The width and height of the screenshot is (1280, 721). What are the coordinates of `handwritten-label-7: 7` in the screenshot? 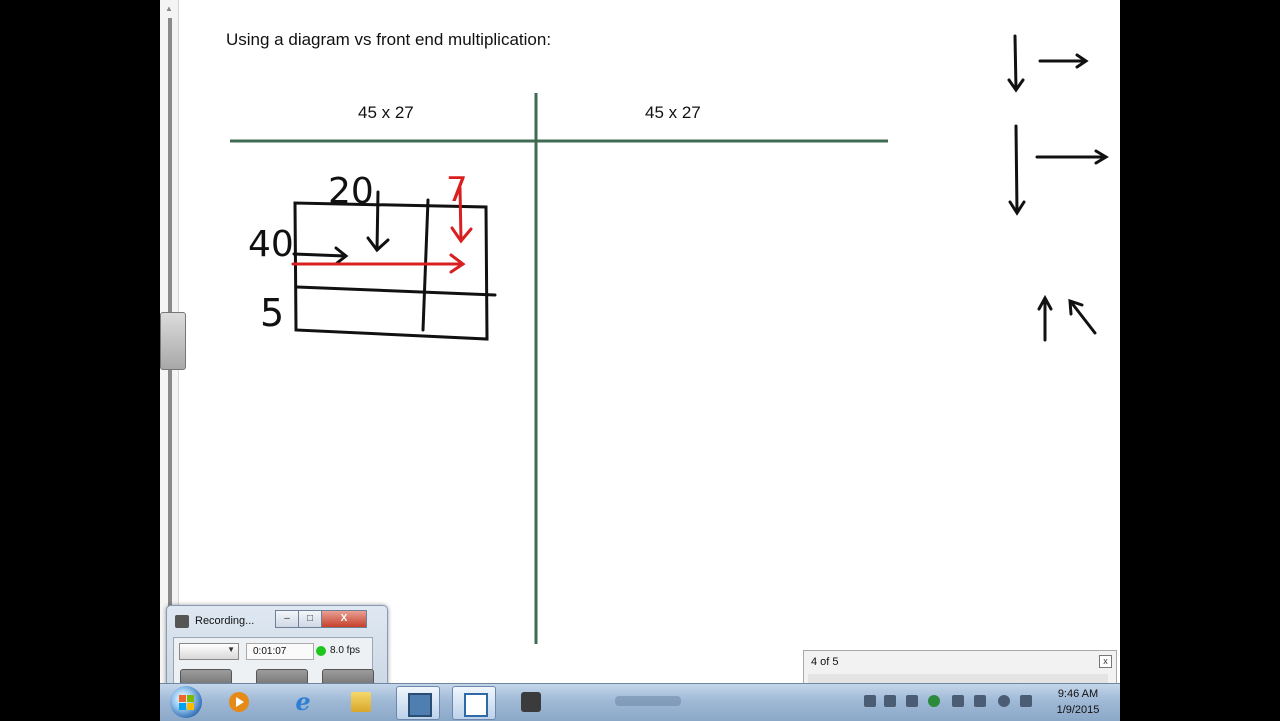 It's located at (457, 190).